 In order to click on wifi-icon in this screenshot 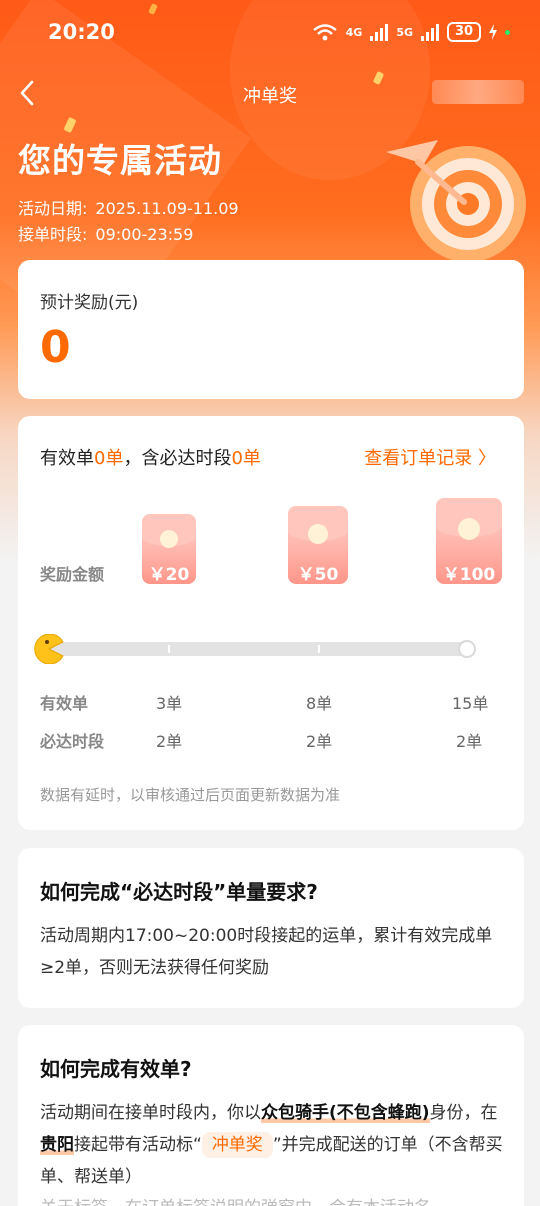, I will do `click(324, 32)`.